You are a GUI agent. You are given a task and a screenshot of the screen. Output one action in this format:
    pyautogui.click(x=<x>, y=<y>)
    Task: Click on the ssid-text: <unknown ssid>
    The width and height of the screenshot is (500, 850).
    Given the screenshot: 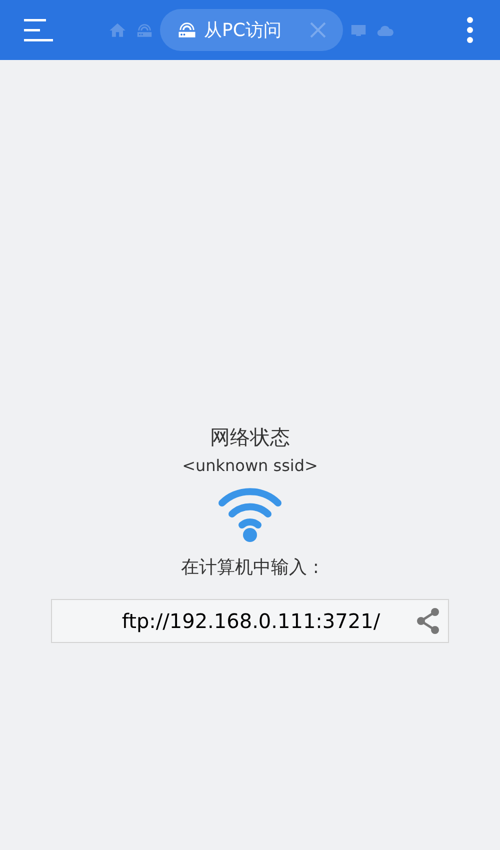 What is the action you would take?
    pyautogui.click(x=250, y=466)
    